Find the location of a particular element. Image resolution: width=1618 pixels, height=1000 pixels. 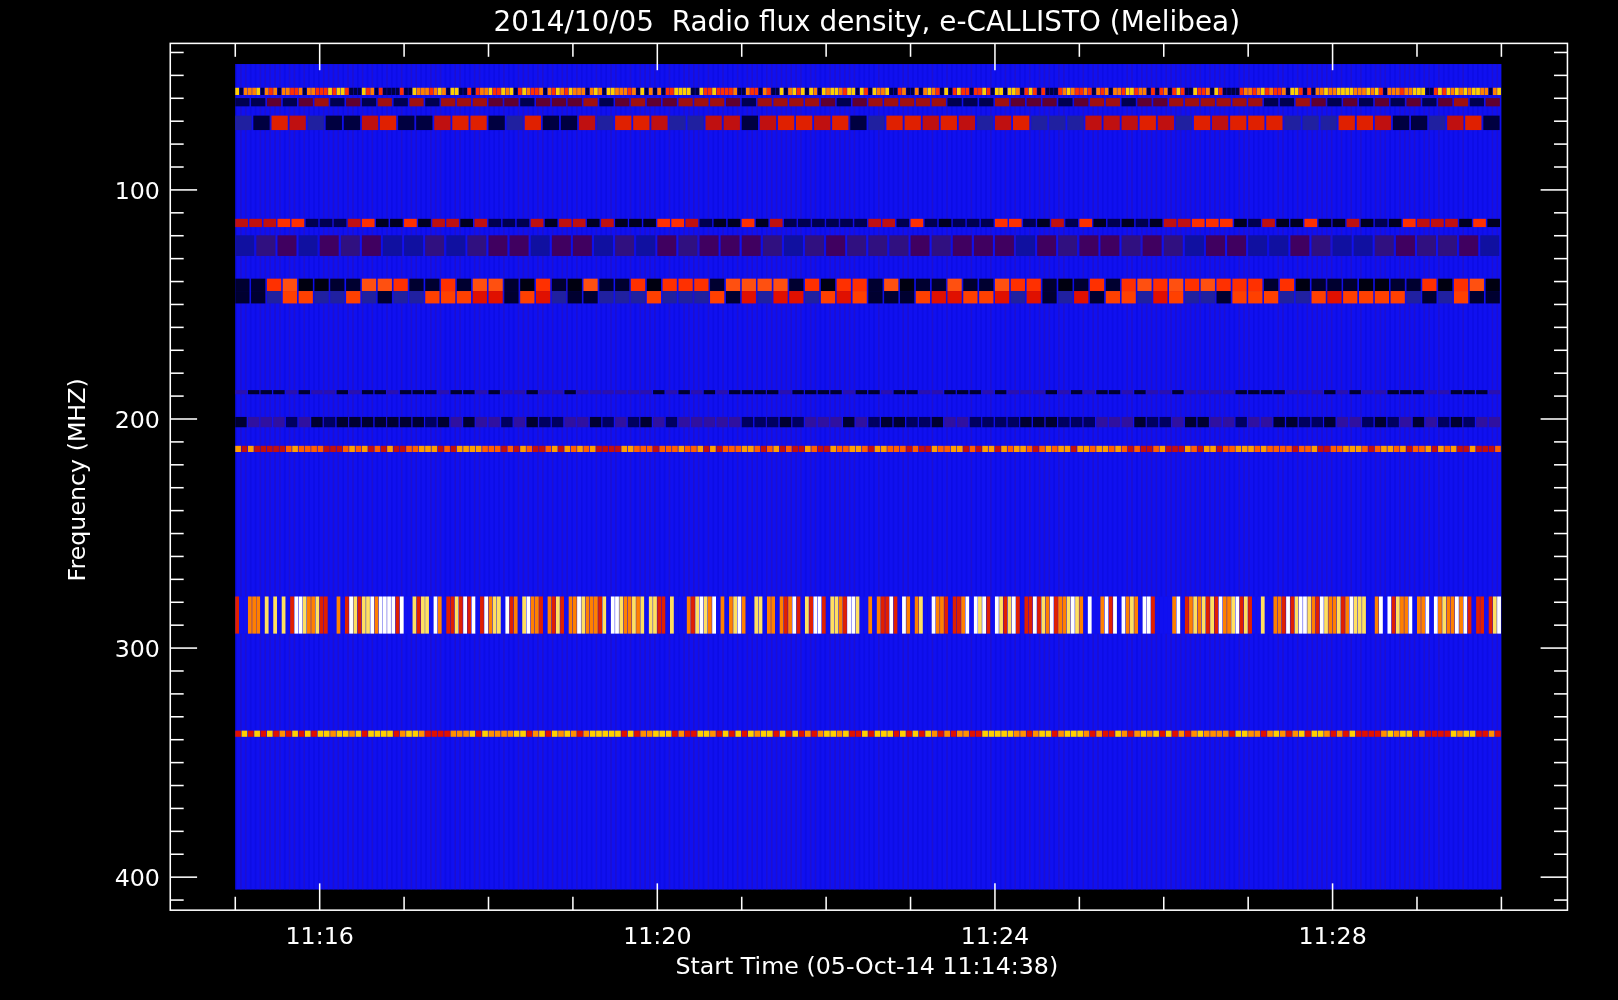

y-tick-label: 300 is located at coordinates (137, 649).